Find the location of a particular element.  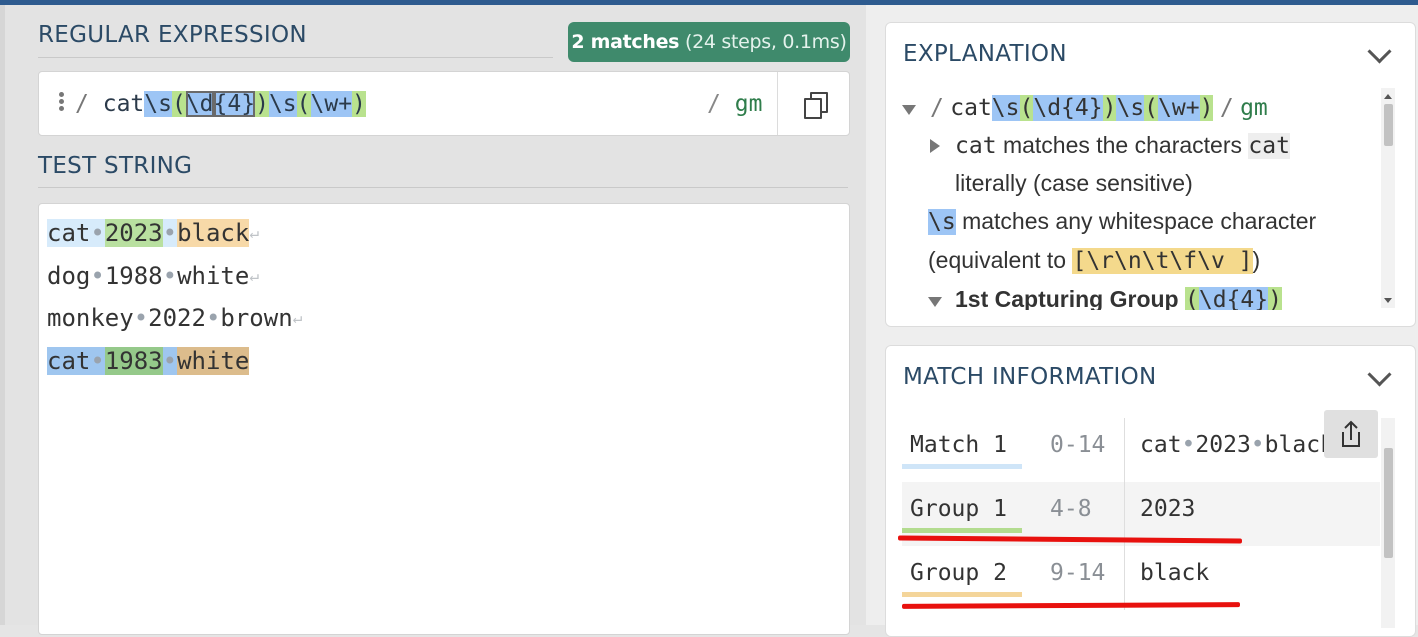

whitespace-desc: matches any whitespace character is located at coordinates (1139, 221).